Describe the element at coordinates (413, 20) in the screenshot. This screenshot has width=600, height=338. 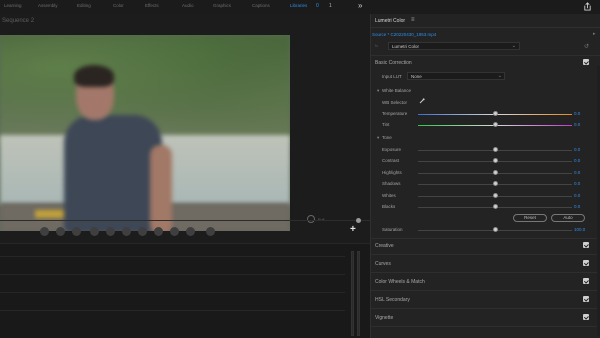
I see `panel-menu-icon: ≡` at that location.